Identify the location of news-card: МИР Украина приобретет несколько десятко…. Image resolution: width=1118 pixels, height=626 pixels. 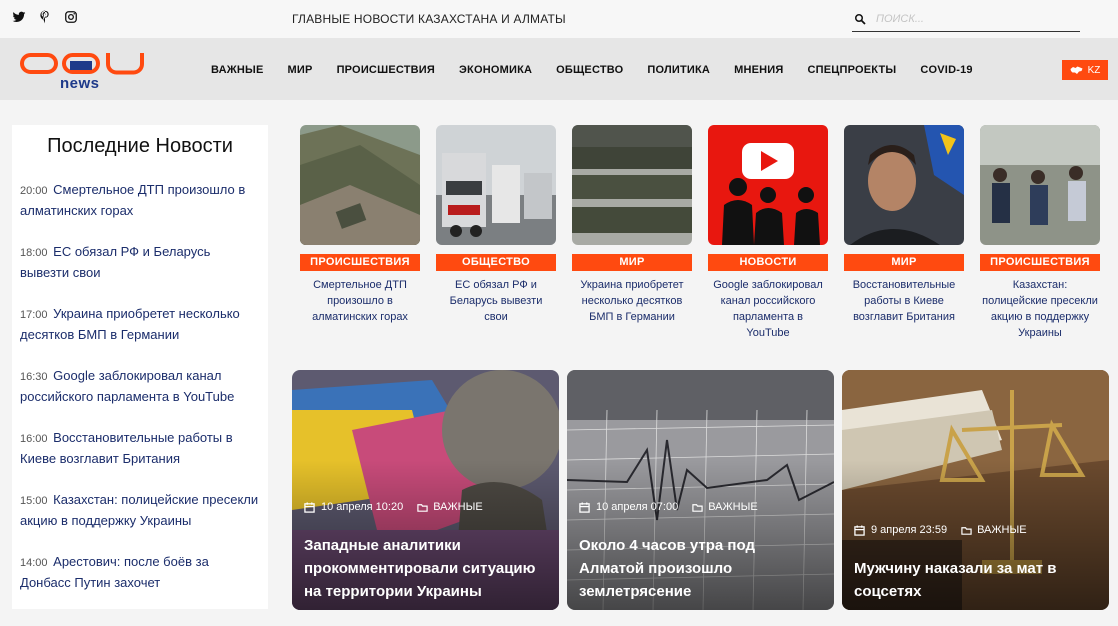
(632, 225).